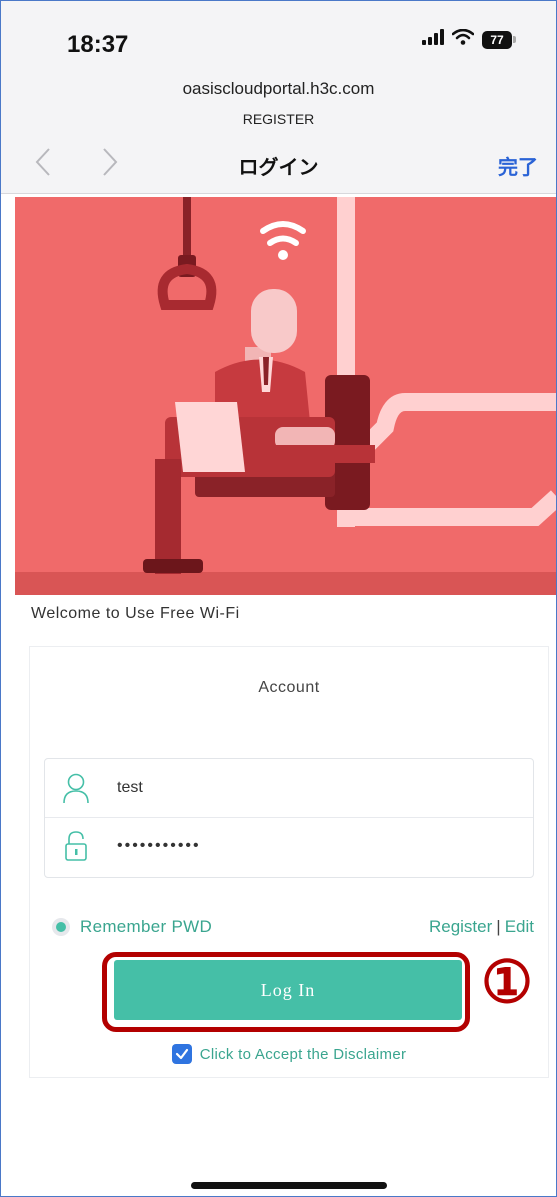 This screenshot has height=1197, width=557. Describe the element at coordinates (159, 846) in the screenshot. I see `password-value: •••••••••••` at that location.